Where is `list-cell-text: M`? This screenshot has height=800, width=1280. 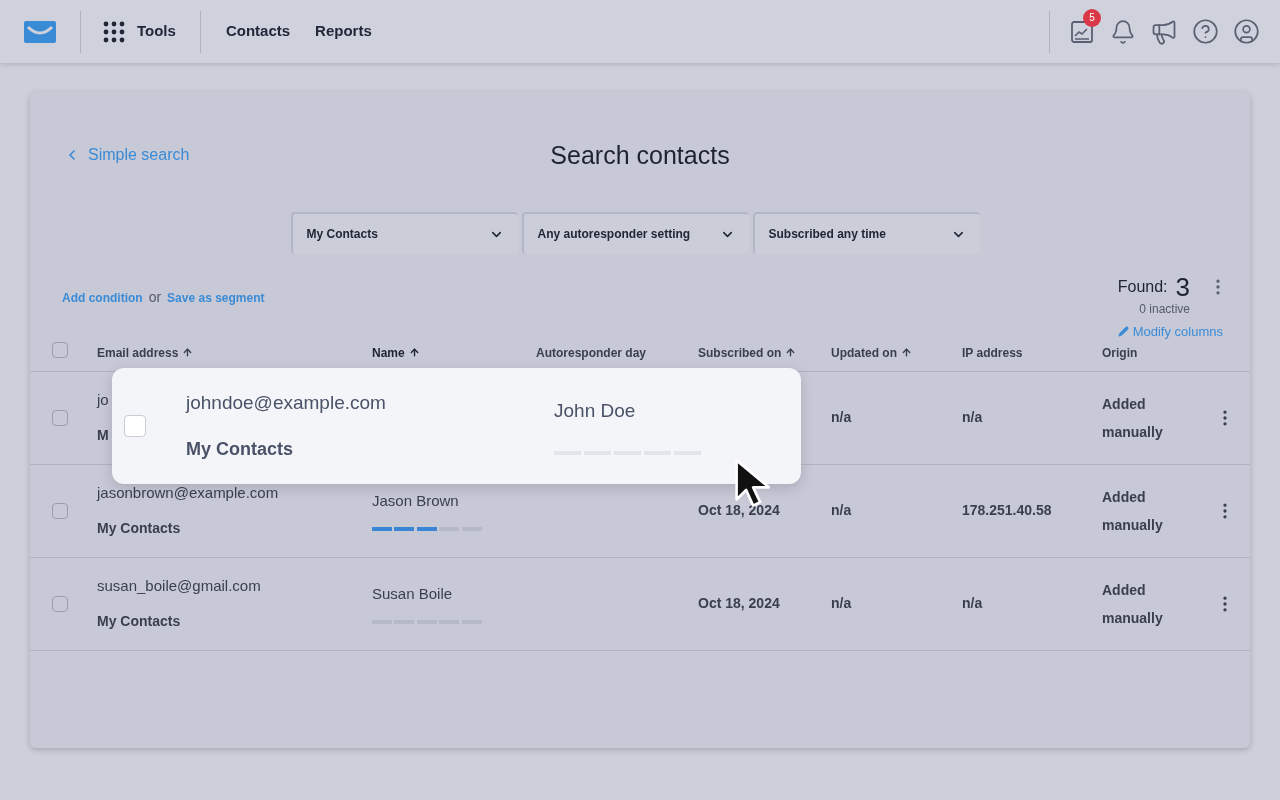
list-cell-text: M is located at coordinates (103, 436).